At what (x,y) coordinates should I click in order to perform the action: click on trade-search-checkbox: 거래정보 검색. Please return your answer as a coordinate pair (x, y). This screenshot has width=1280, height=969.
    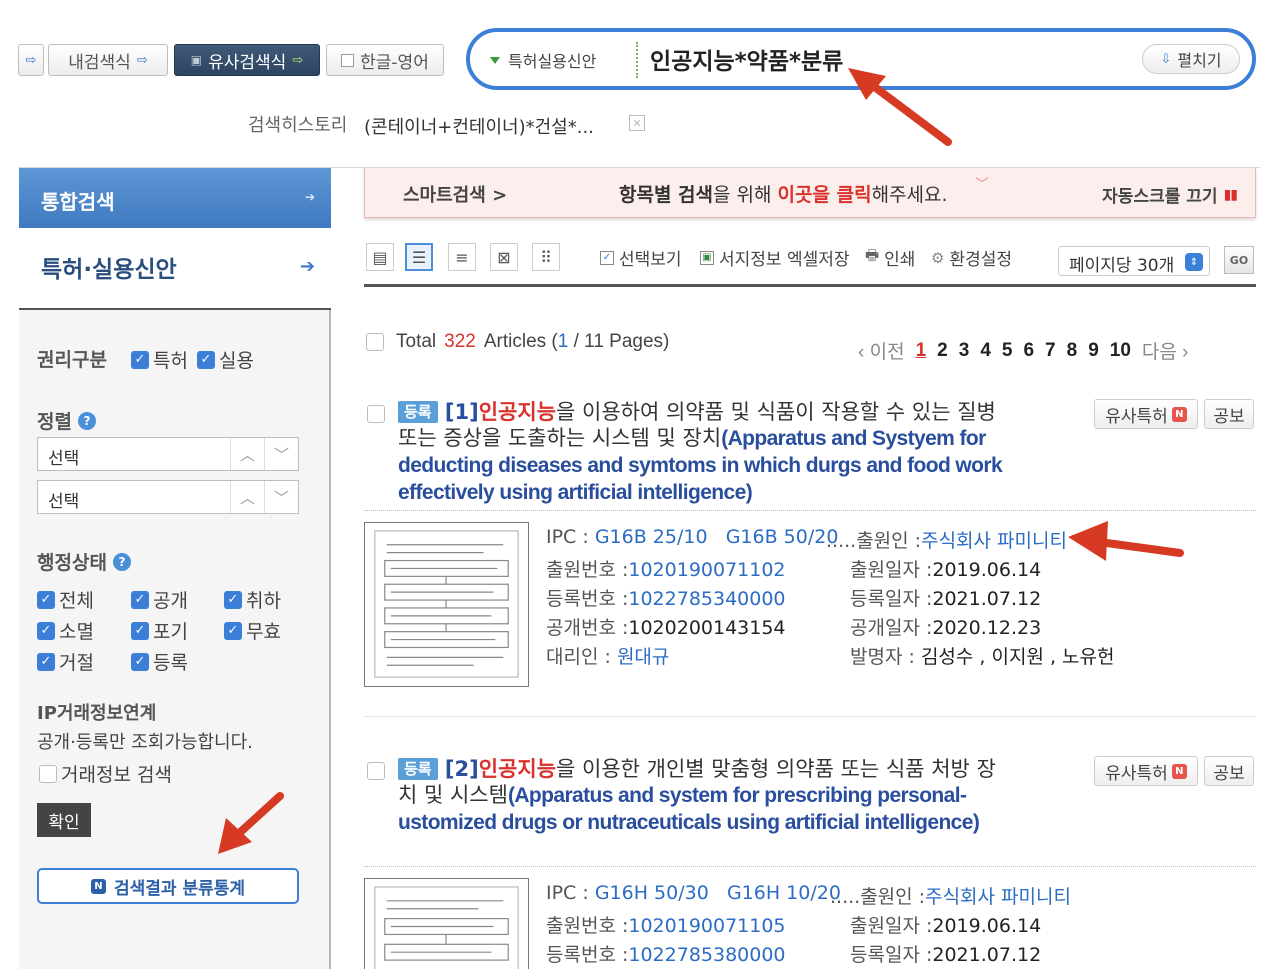
    Looking at the image, I should click on (105, 773).